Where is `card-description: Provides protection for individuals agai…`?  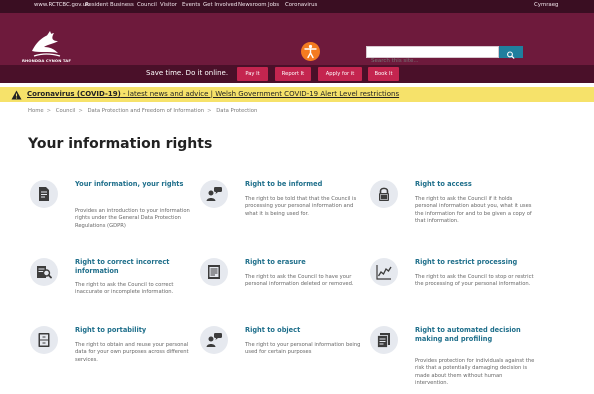 card-description: Provides protection for individuals agai… is located at coordinates (475, 372).